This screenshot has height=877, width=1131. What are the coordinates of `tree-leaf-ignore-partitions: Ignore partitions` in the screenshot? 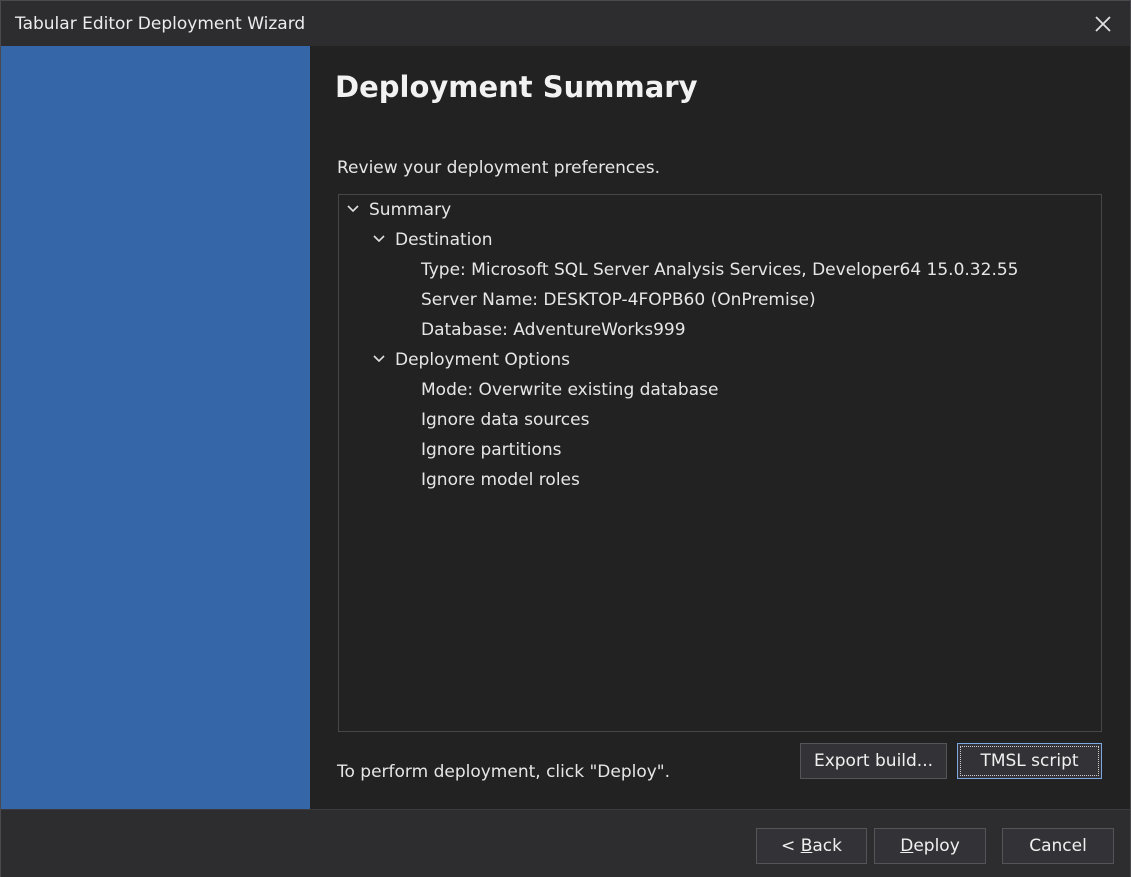 It's located at (491, 450).